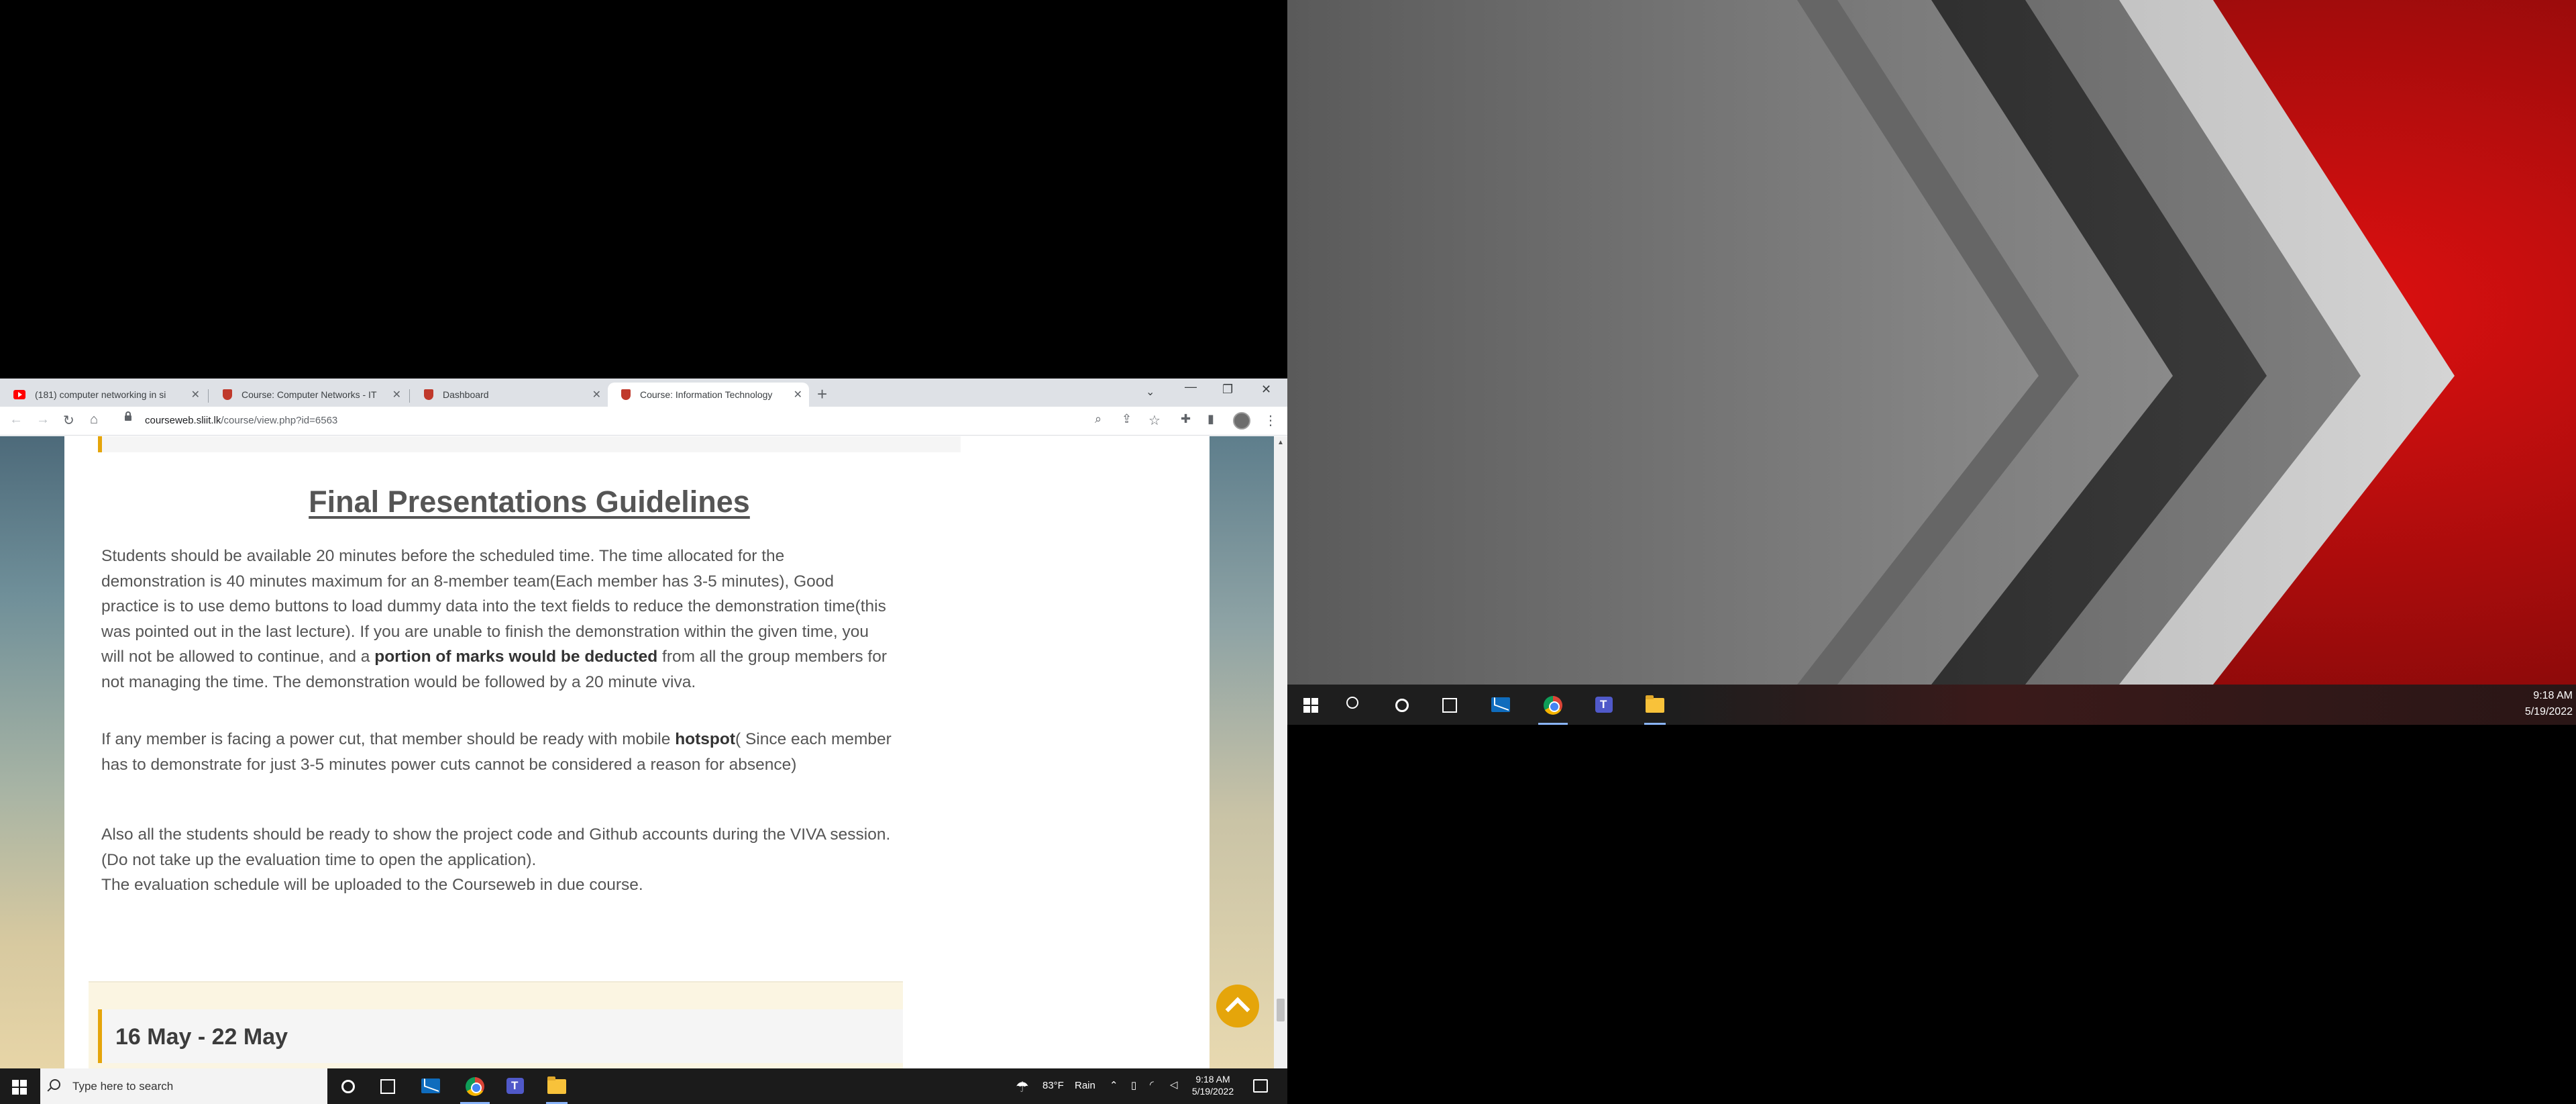 The image size is (2576, 1104). What do you see at coordinates (128, 416) in the screenshot?
I see `lock-icon` at bounding box center [128, 416].